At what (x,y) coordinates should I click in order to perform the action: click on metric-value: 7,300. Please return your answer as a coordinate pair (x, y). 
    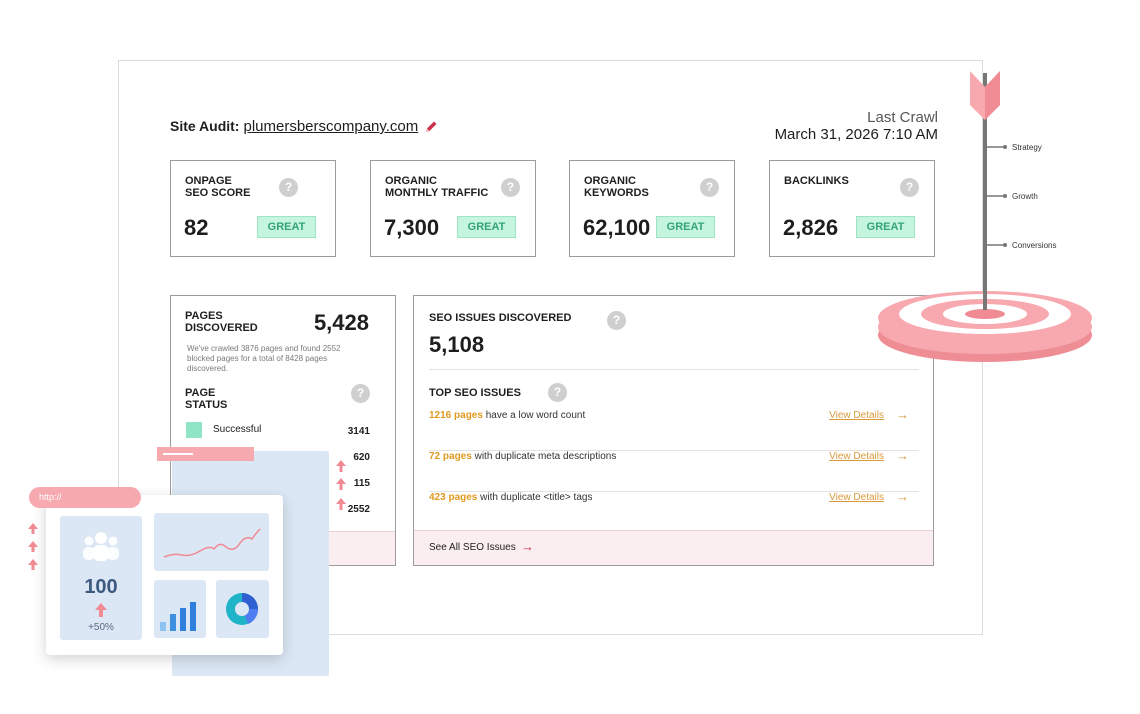
    Looking at the image, I should click on (412, 227).